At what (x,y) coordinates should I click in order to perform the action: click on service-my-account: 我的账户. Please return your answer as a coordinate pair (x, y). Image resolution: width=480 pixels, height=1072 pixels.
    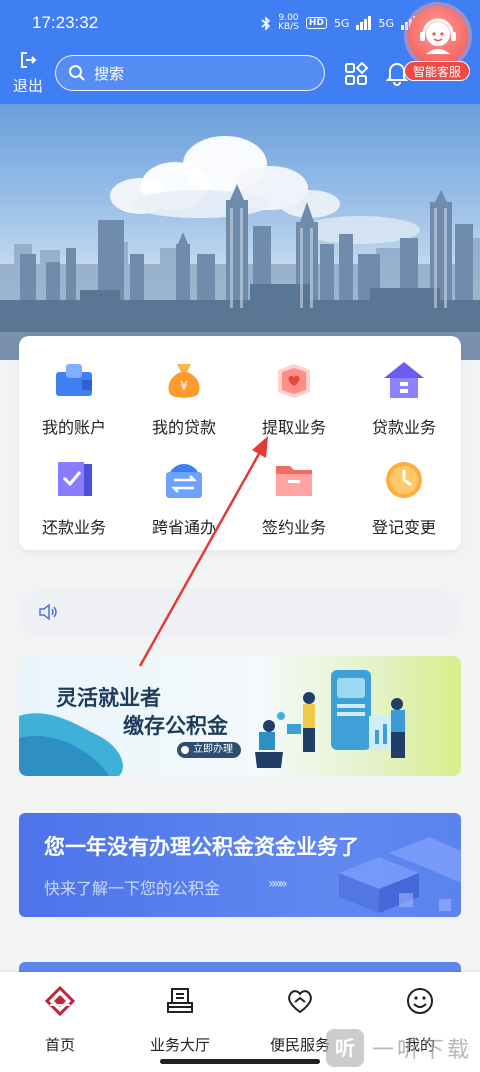
    Looking at the image, I should click on (74, 398).